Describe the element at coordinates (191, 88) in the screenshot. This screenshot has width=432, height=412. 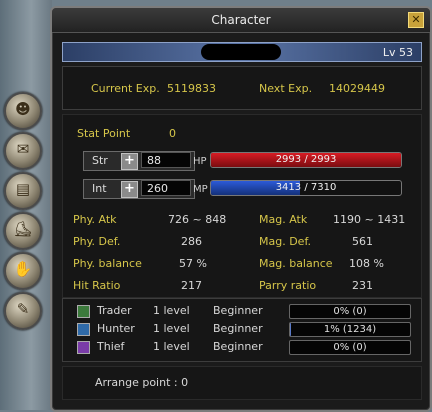
I see `current-exp-value: 5119833` at that location.